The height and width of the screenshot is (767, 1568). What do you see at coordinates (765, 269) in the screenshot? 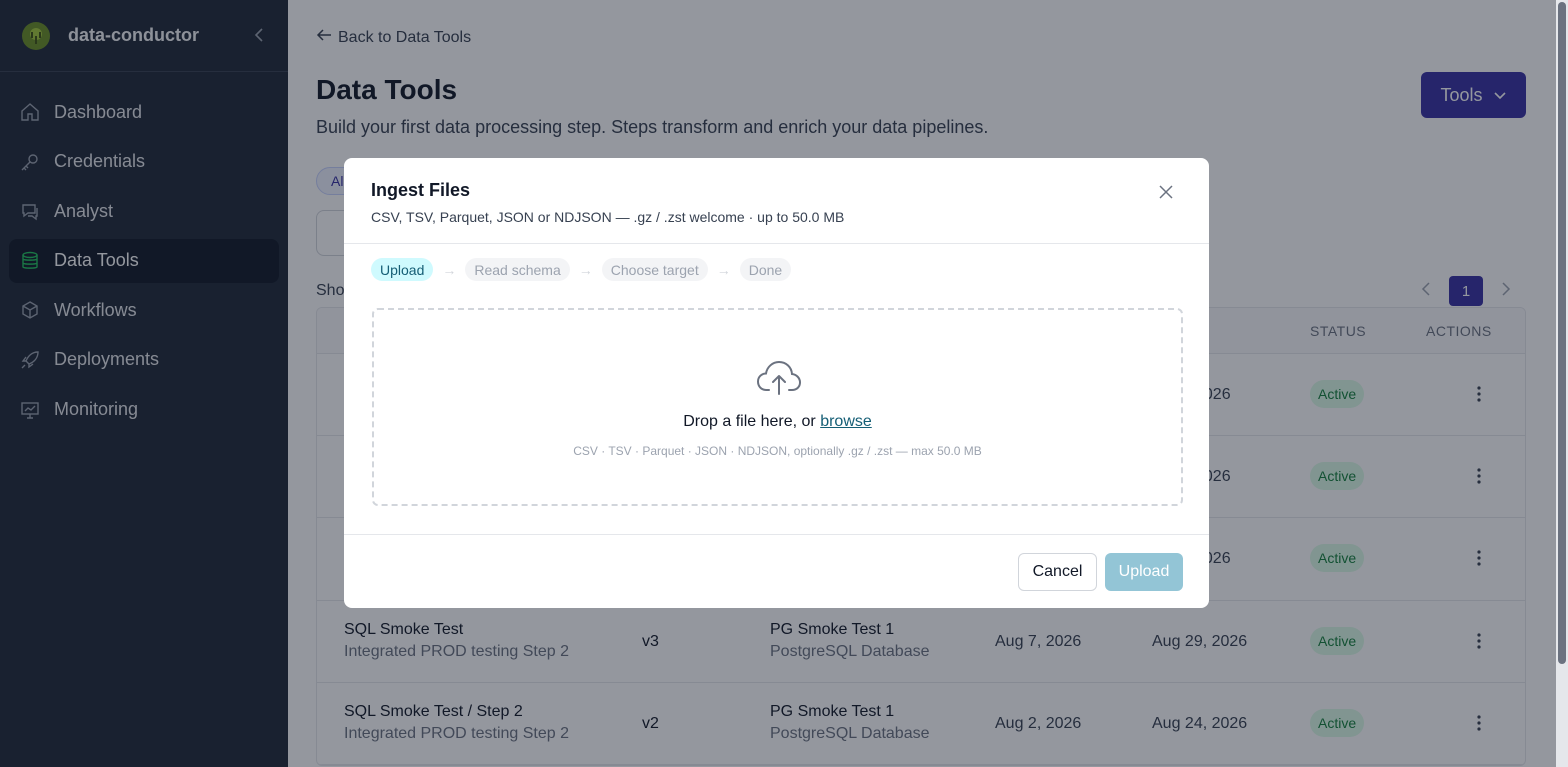
I see `step-done: Done` at bounding box center [765, 269].